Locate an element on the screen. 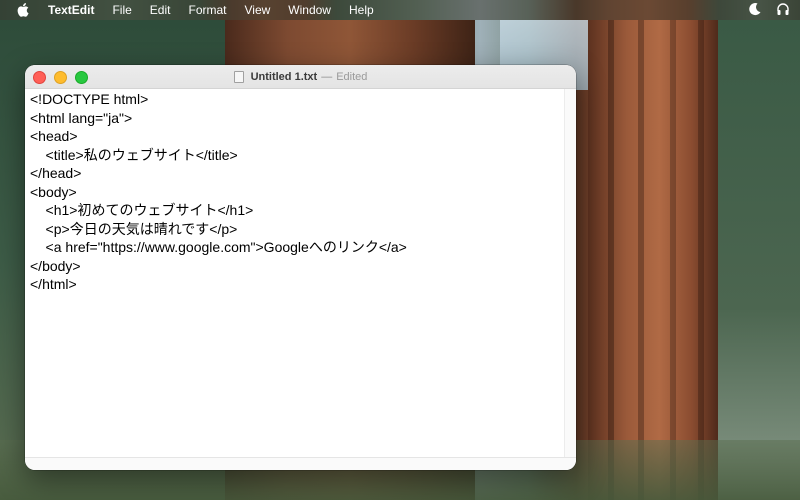  menu-edit: Edit is located at coordinates (160, 10).